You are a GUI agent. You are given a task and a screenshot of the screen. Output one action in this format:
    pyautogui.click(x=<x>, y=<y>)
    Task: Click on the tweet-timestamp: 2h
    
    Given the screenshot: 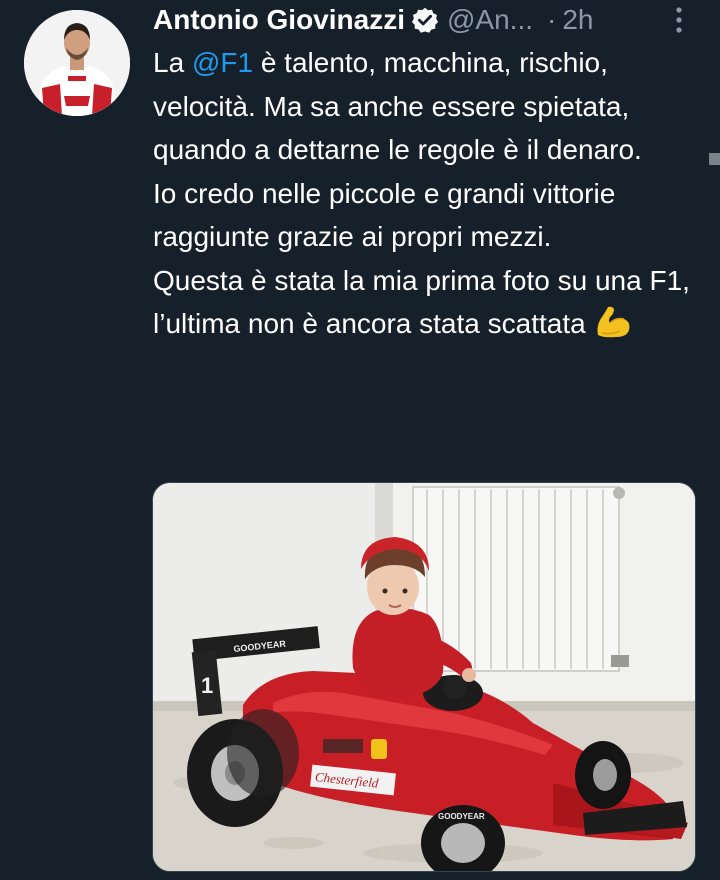 What is the action you would take?
    pyautogui.click(x=577, y=20)
    